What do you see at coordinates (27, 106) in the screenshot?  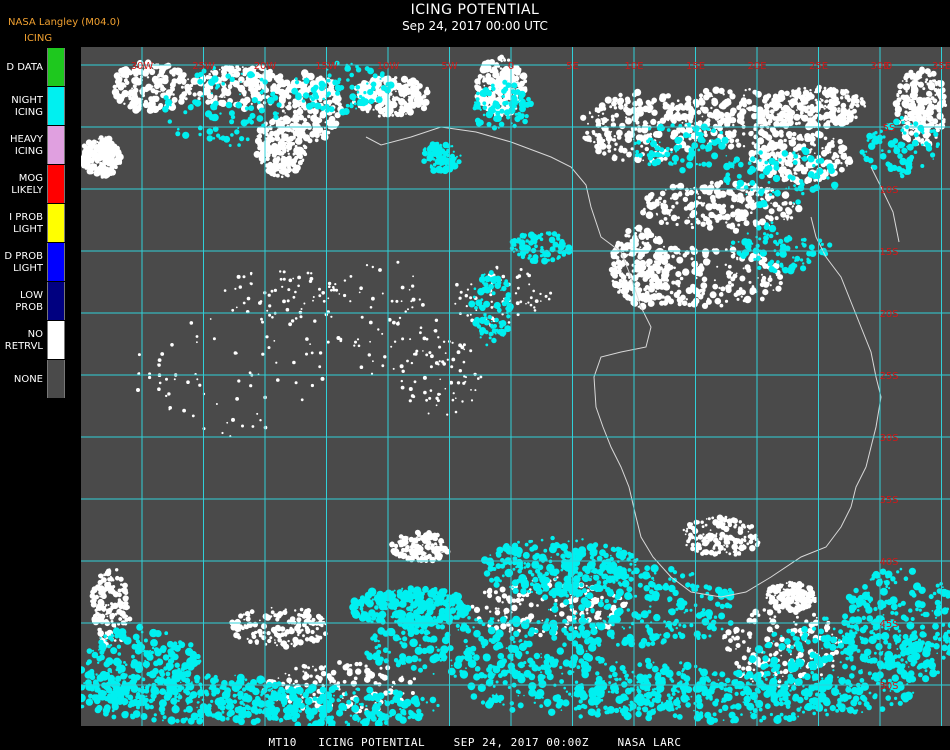 I see `legend-label: NIGHT ICING` at bounding box center [27, 106].